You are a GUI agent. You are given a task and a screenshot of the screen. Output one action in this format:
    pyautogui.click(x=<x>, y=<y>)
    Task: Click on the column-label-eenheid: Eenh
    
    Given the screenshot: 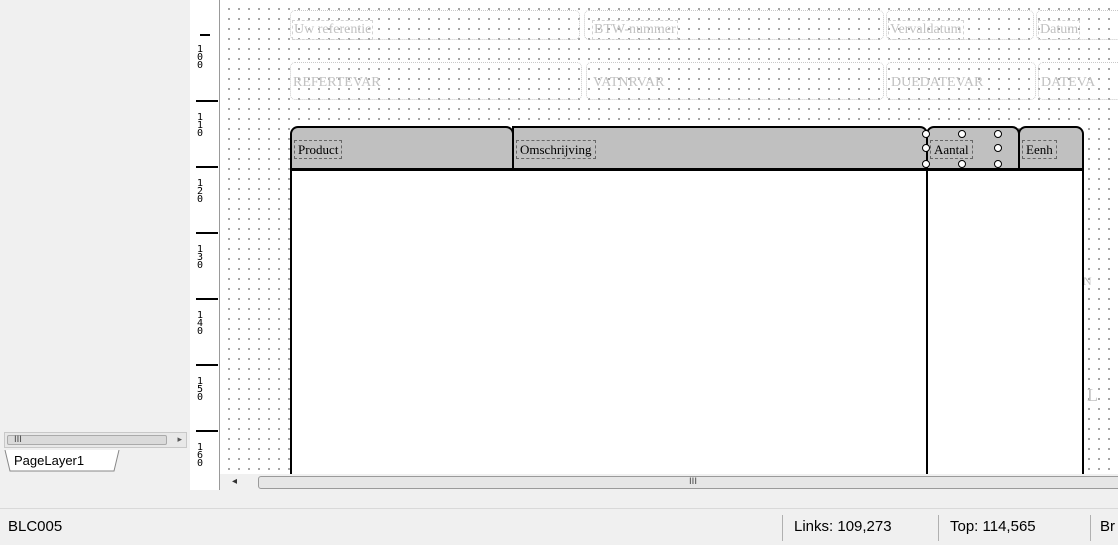 What is the action you would take?
    pyautogui.click(x=1039, y=149)
    